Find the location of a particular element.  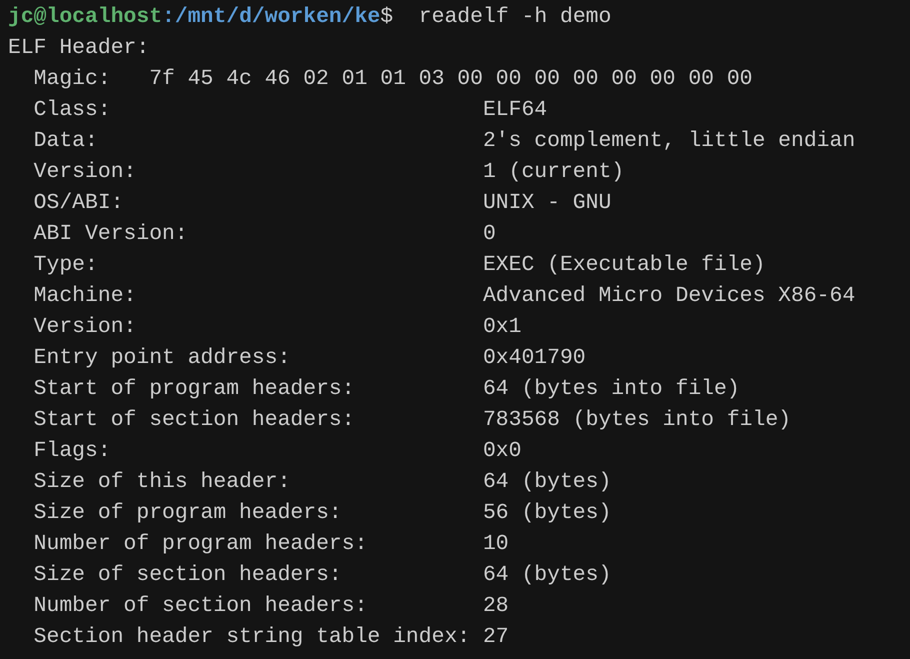

field-label: Start of program headers: is located at coordinates (195, 389).